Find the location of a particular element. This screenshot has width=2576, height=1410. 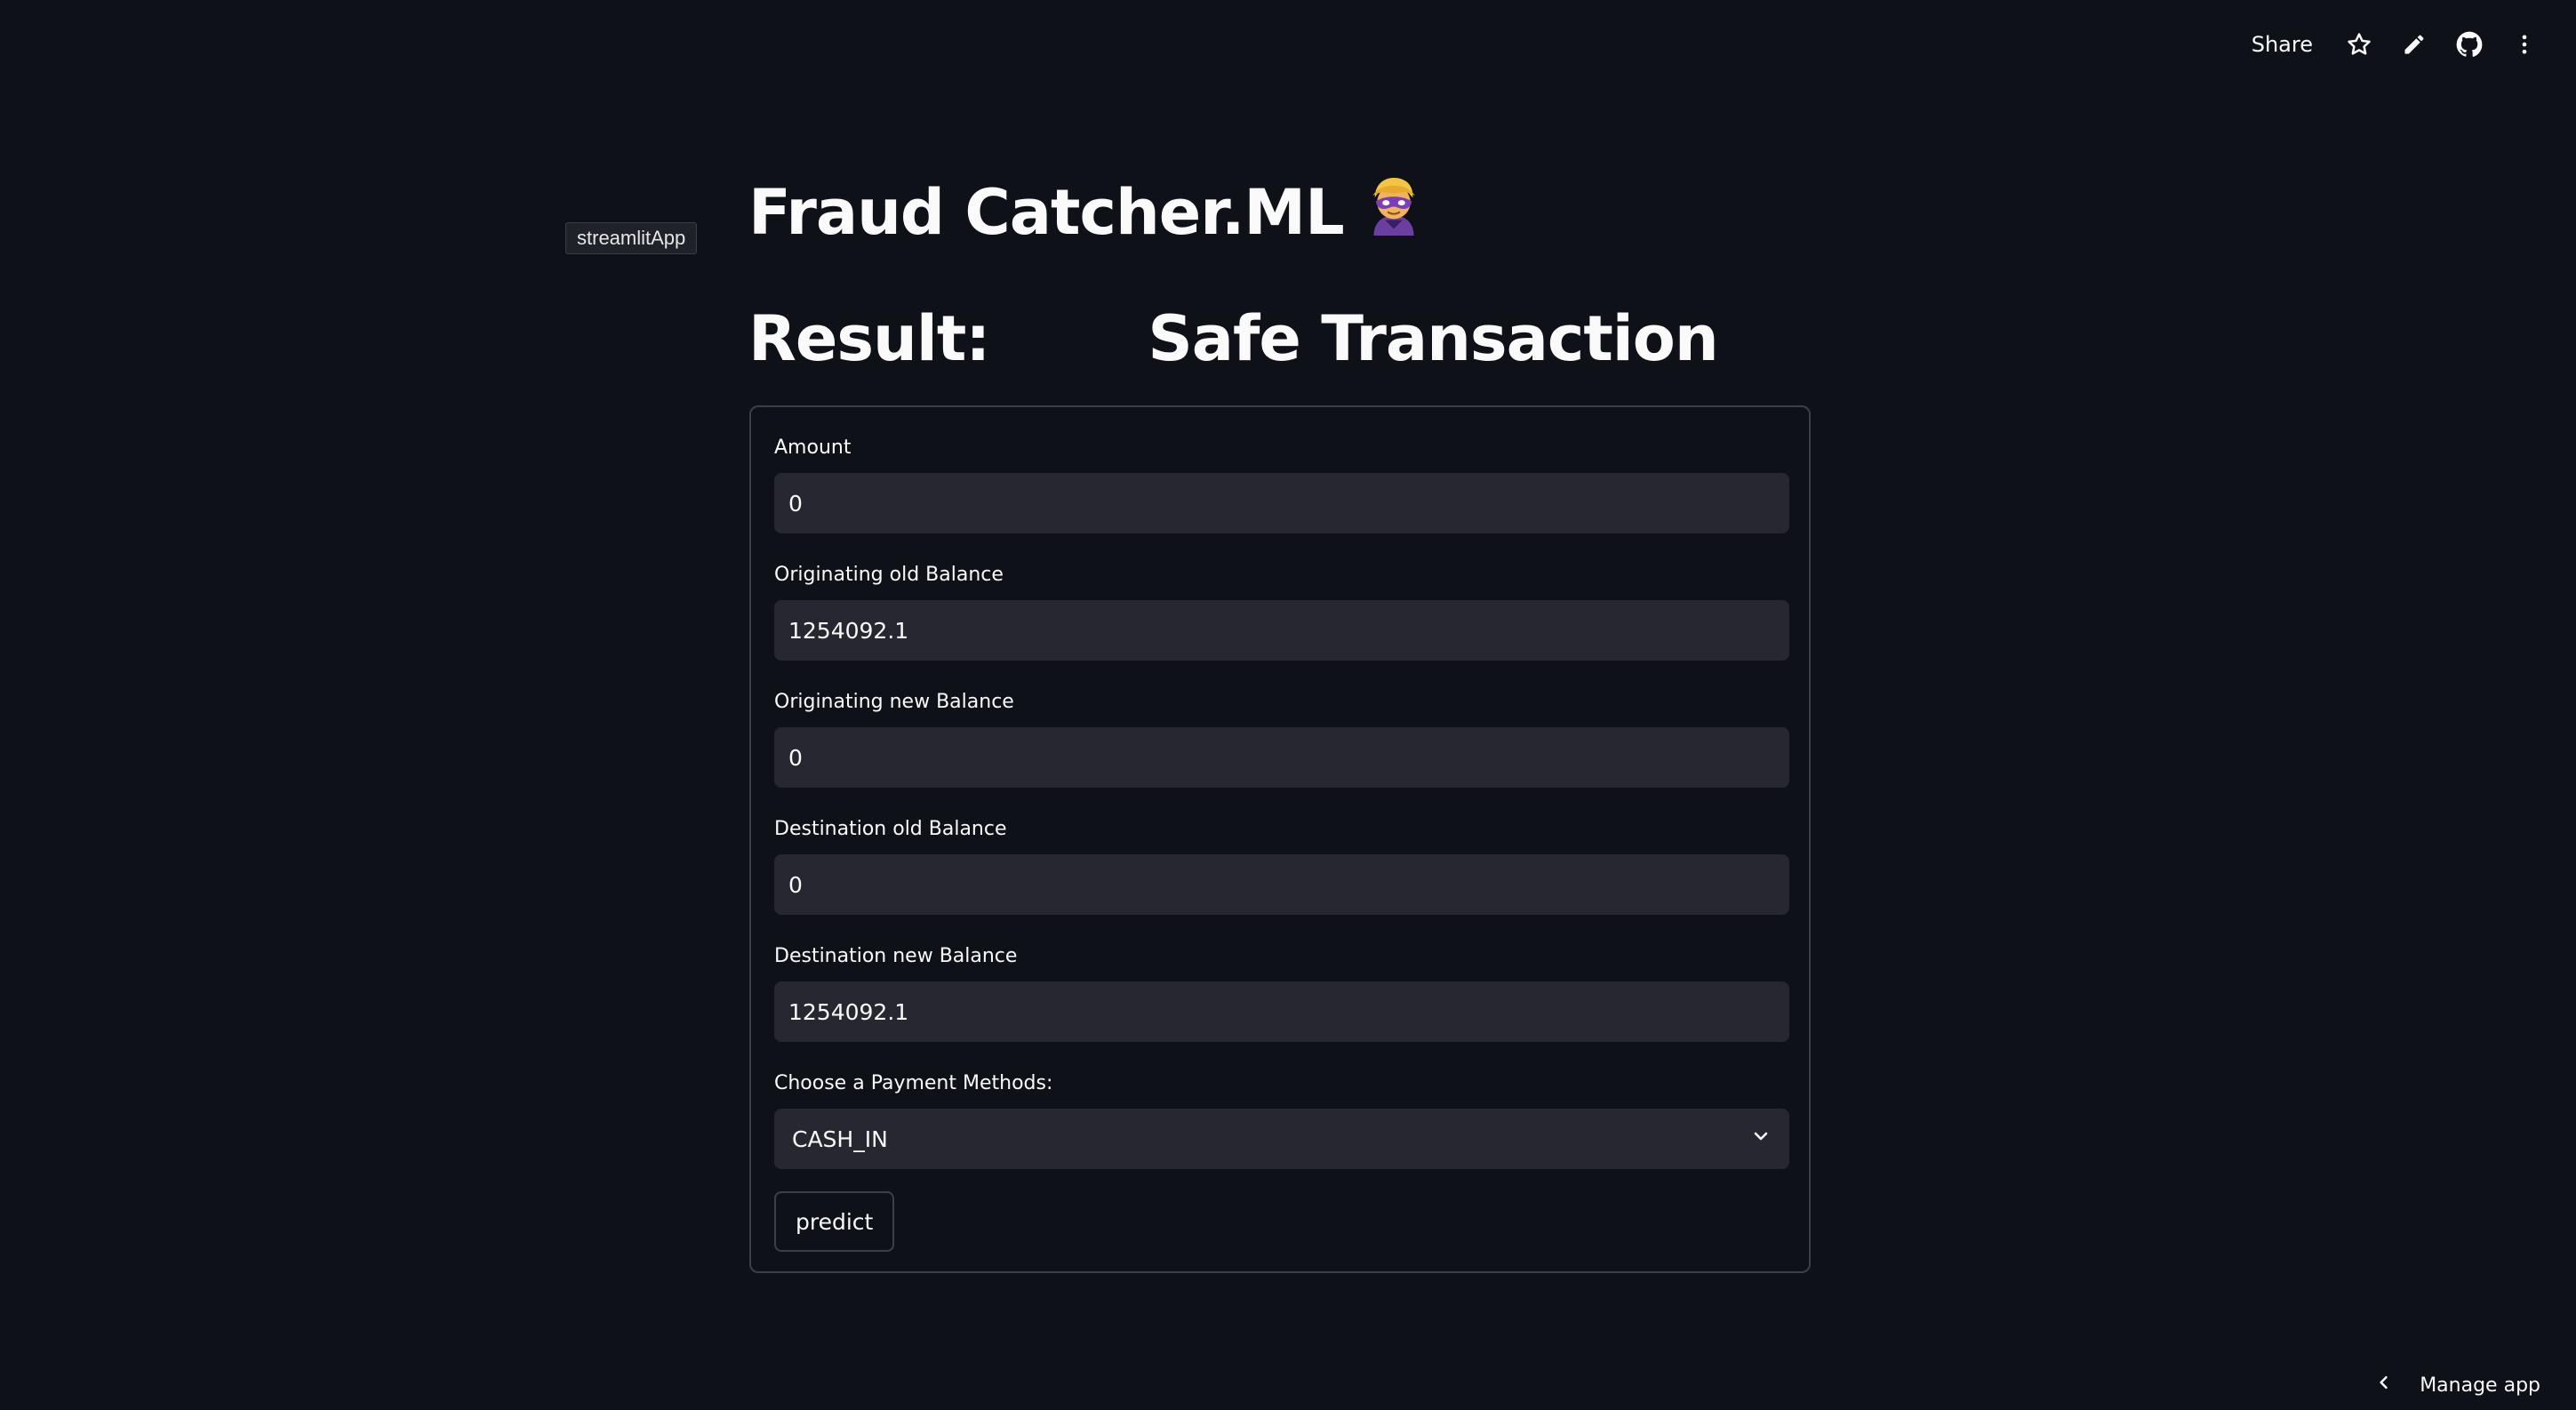

orig-new-balance-field-group: Originating new Balance 0 is located at coordinates (1281, 739).